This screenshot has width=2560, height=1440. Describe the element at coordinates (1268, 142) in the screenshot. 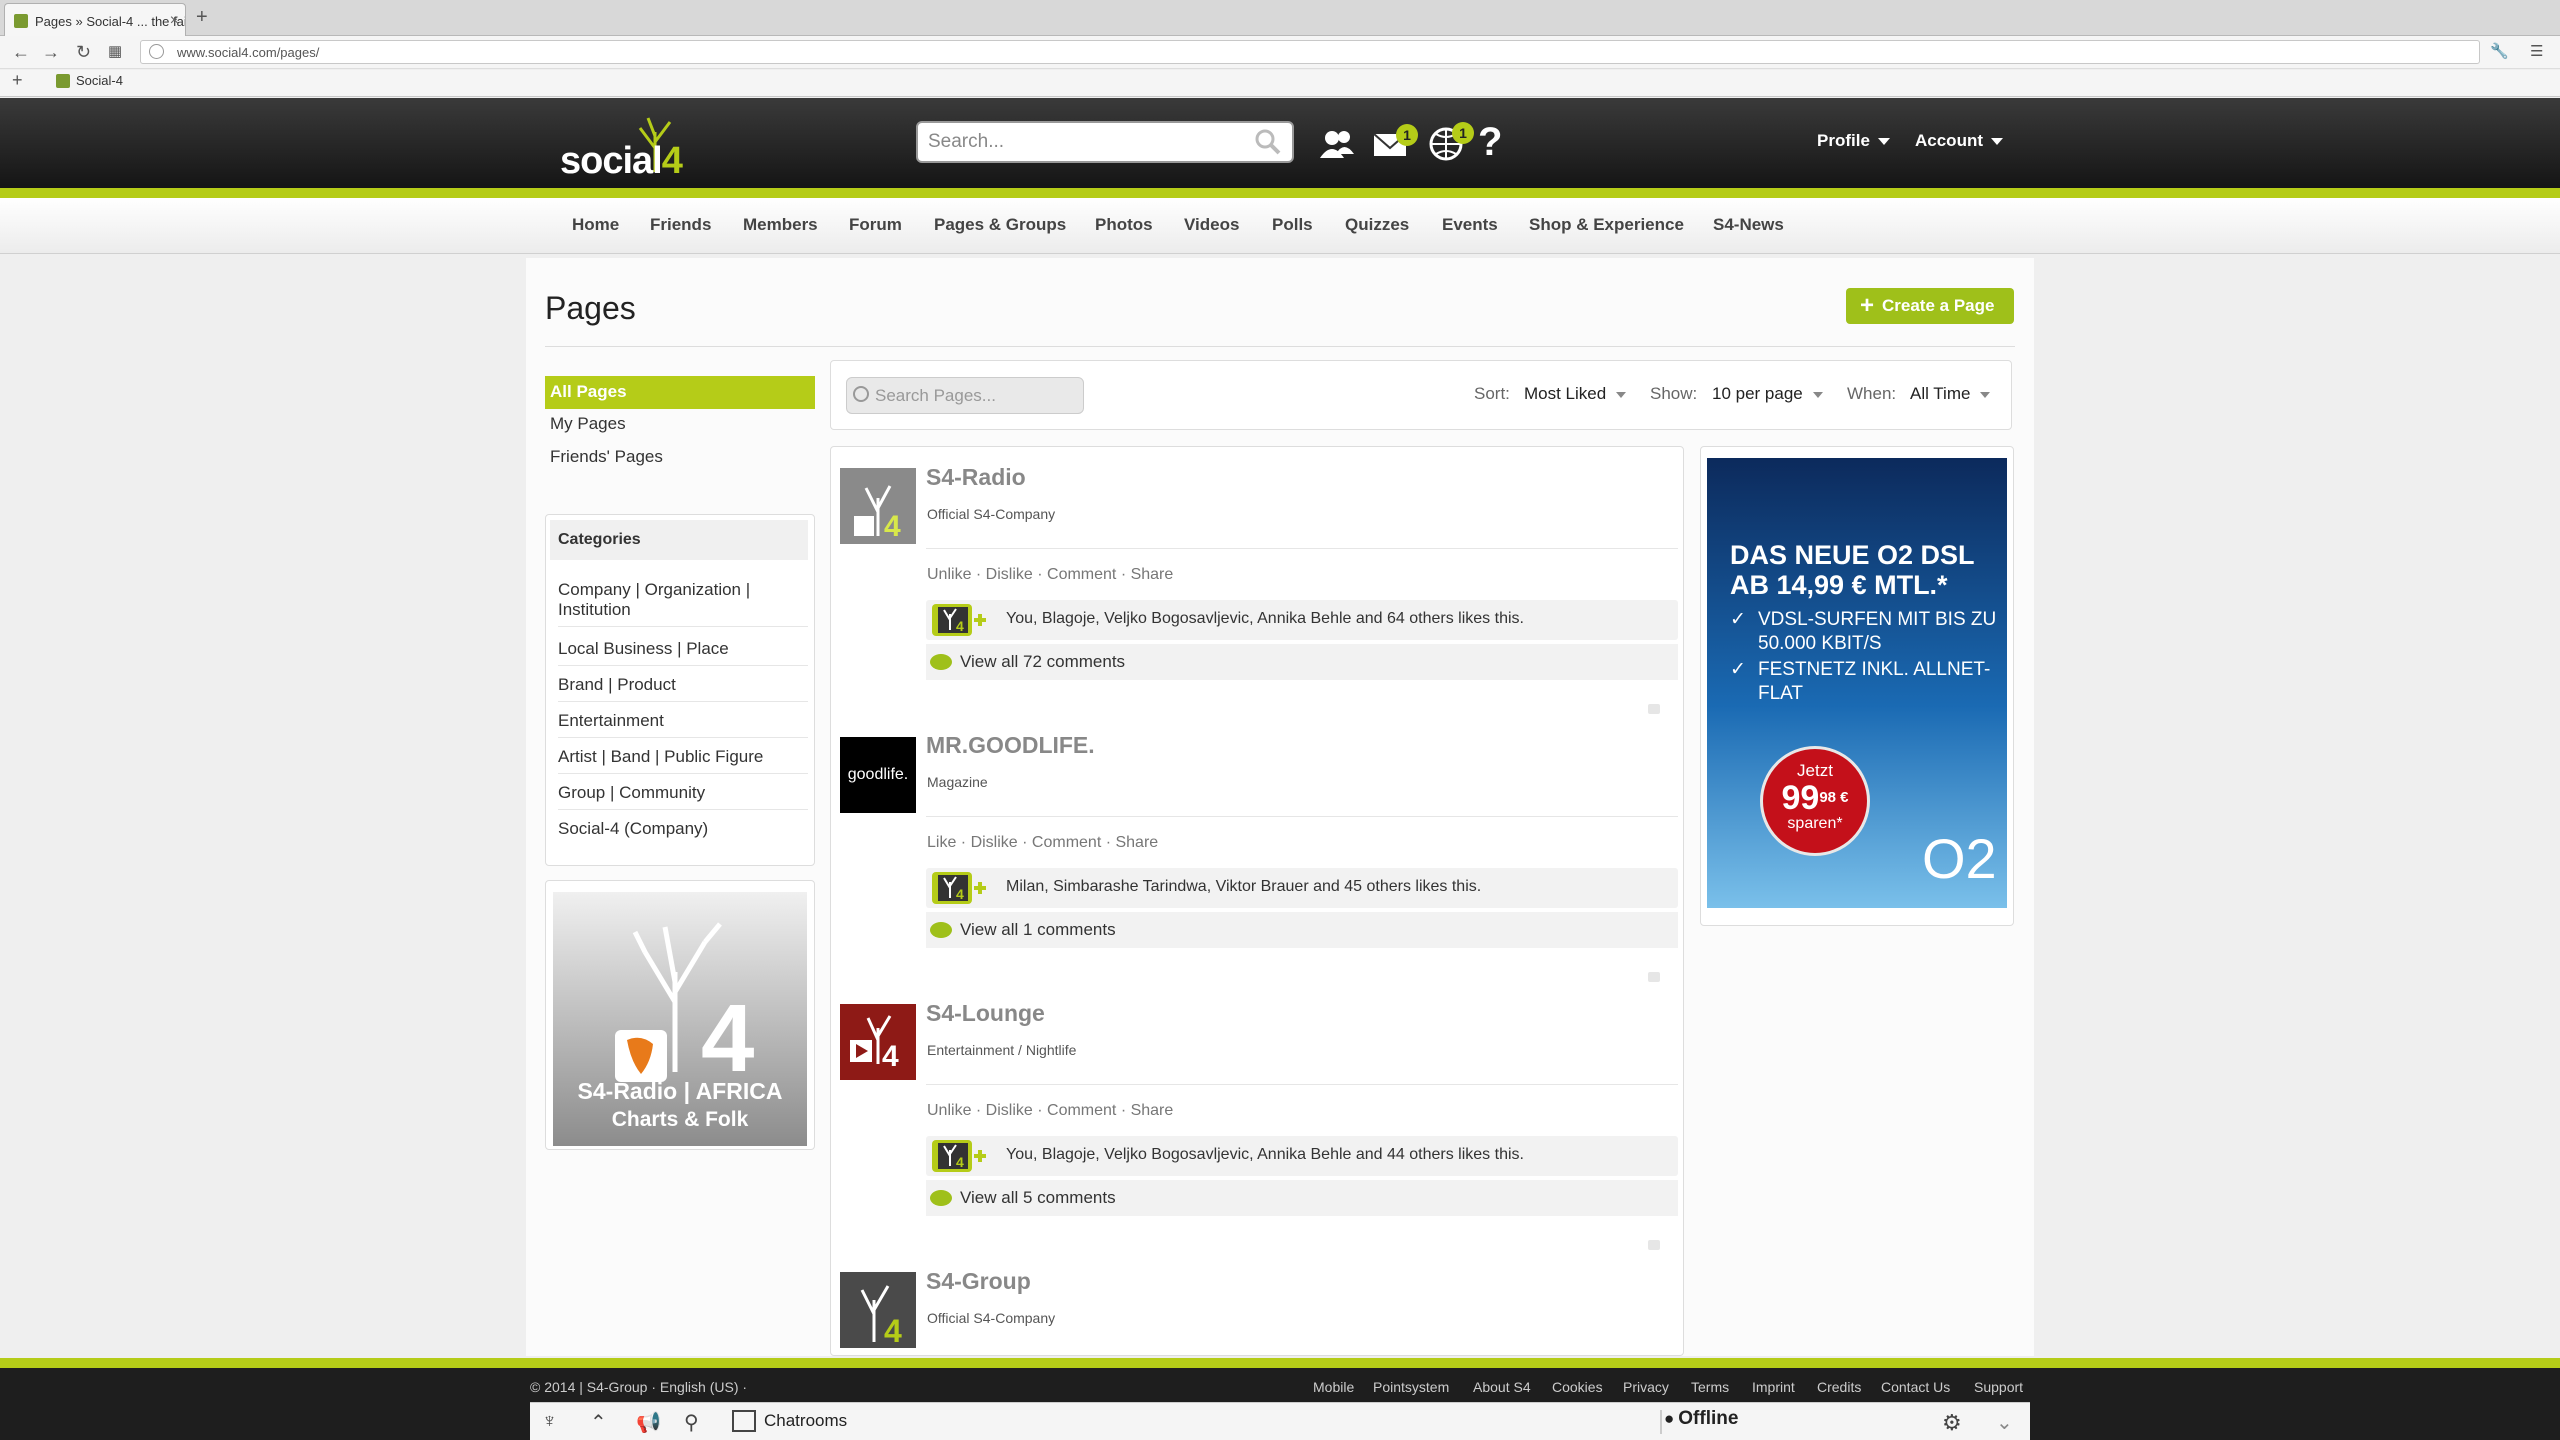

I see `search-icon` at that location.